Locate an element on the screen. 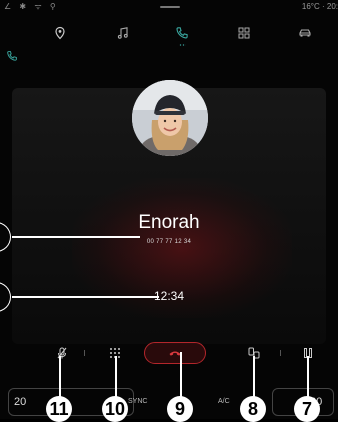 The width and height of the screenshot is (338, 422). nav-tab-phone is located at coordinates (182, 33).